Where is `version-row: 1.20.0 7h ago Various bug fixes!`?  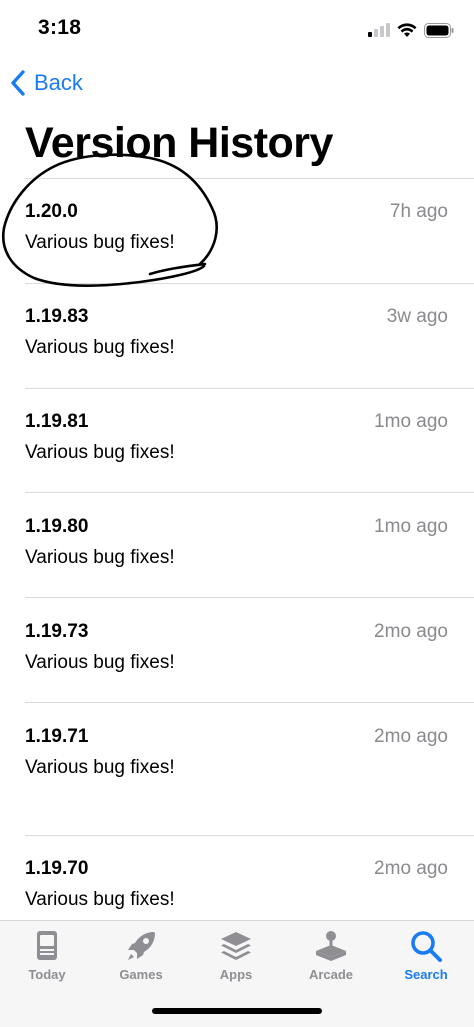 version-row: 1.20.0 7h ago Various bug fixes! is located at coordinates (237, 240).